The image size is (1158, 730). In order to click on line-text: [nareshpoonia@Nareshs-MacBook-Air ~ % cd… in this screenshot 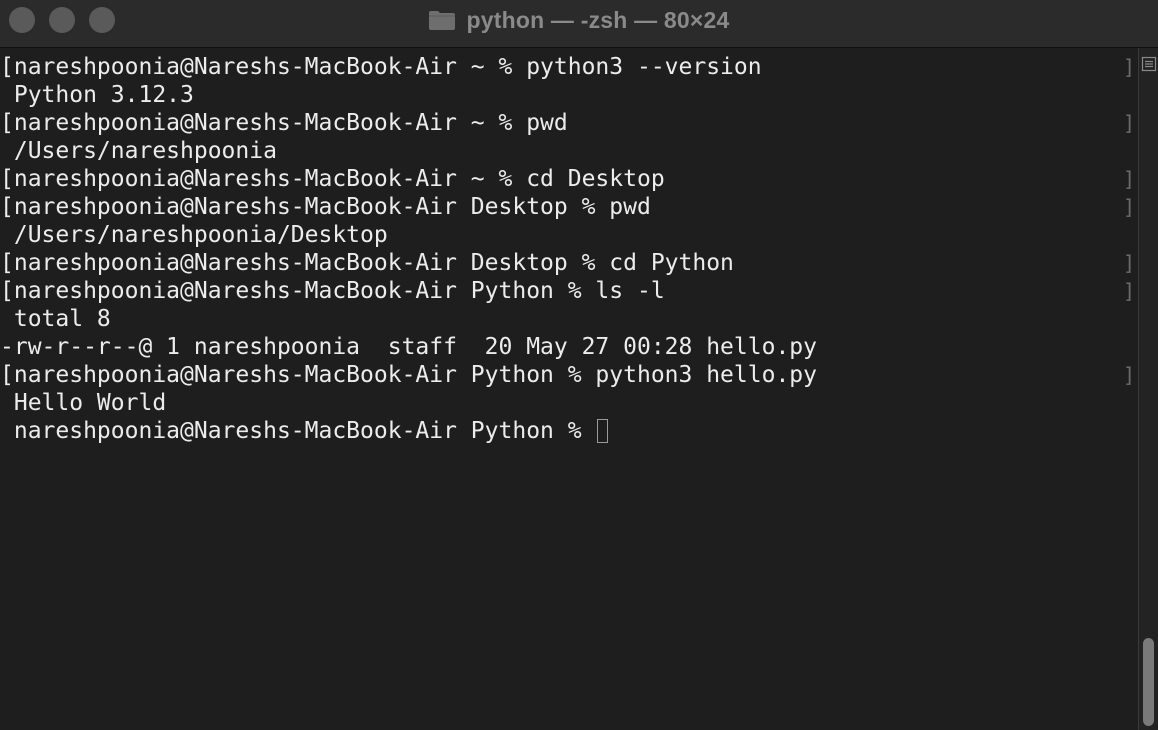, I will do `click(332, 179)`.